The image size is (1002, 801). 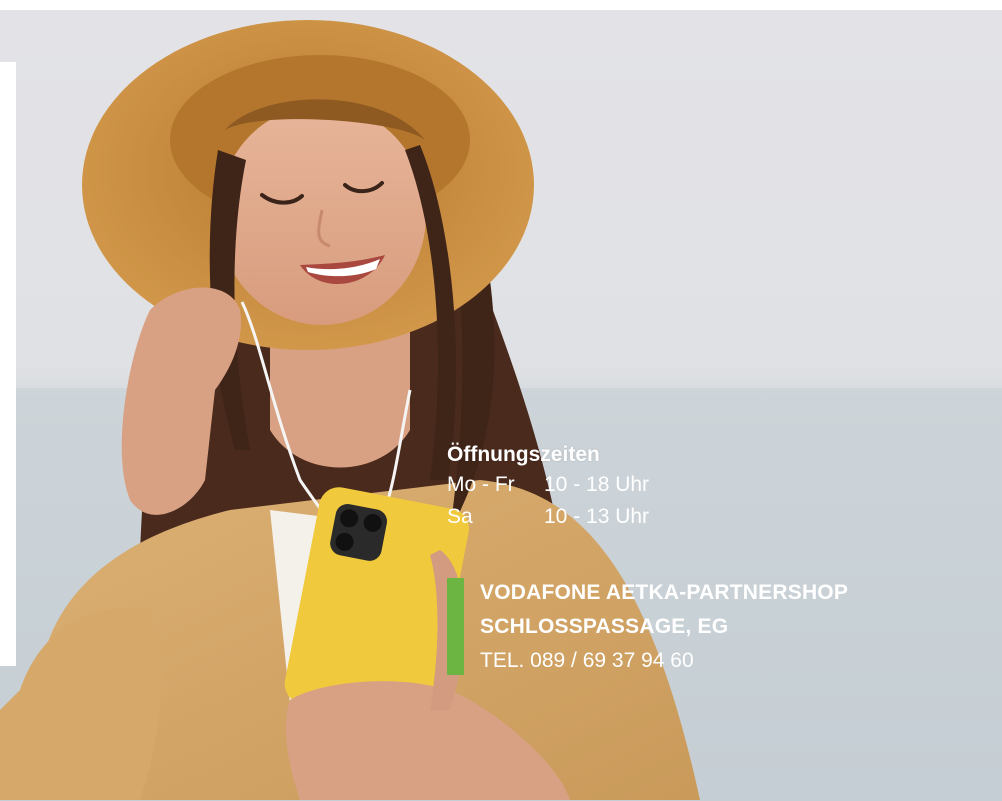 What do you see at coordinates (460, 516) in the screenshot?
I see `hours-day: Sa` at bounding box center [460, 516].